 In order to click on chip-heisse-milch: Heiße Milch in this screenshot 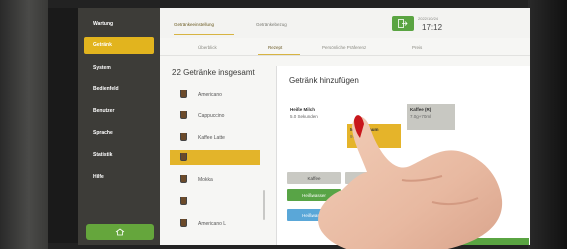, I will do `click(372, 178)`.